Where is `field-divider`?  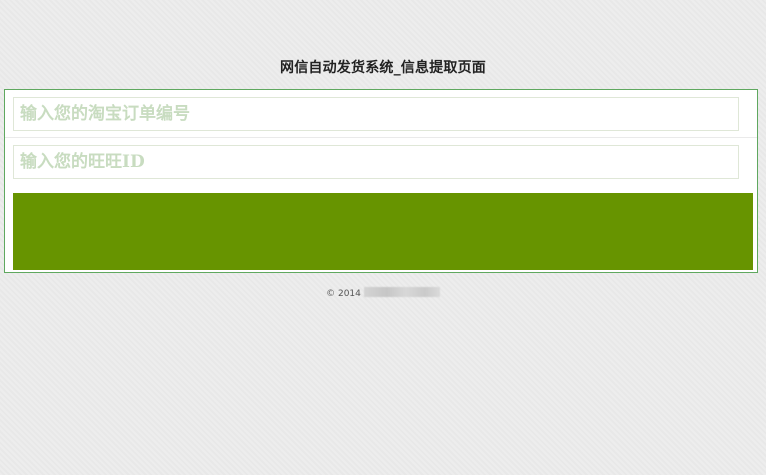
field-divider is located at coordinates (381, 137).